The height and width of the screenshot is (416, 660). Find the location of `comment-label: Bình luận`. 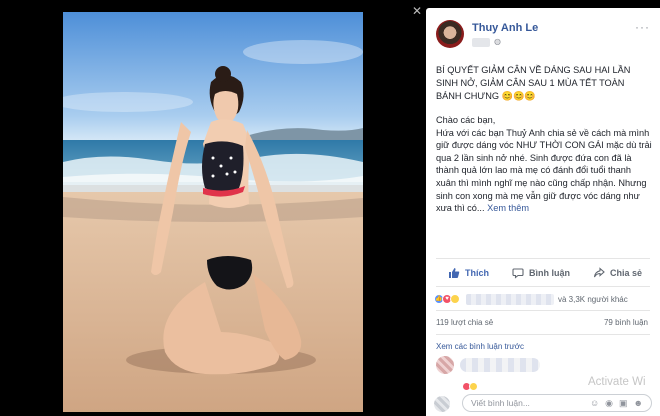

comment-label: Bình luận is located at coordinates (549, 273).